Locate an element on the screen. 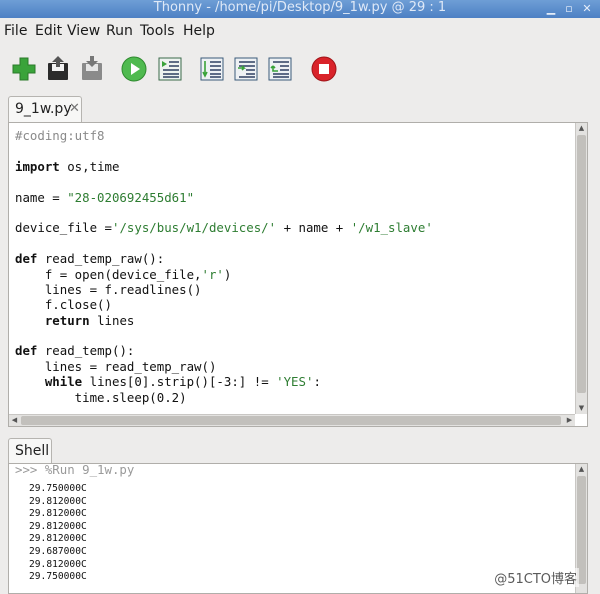  code-line: f.close() is located at coordinates (224, 304).